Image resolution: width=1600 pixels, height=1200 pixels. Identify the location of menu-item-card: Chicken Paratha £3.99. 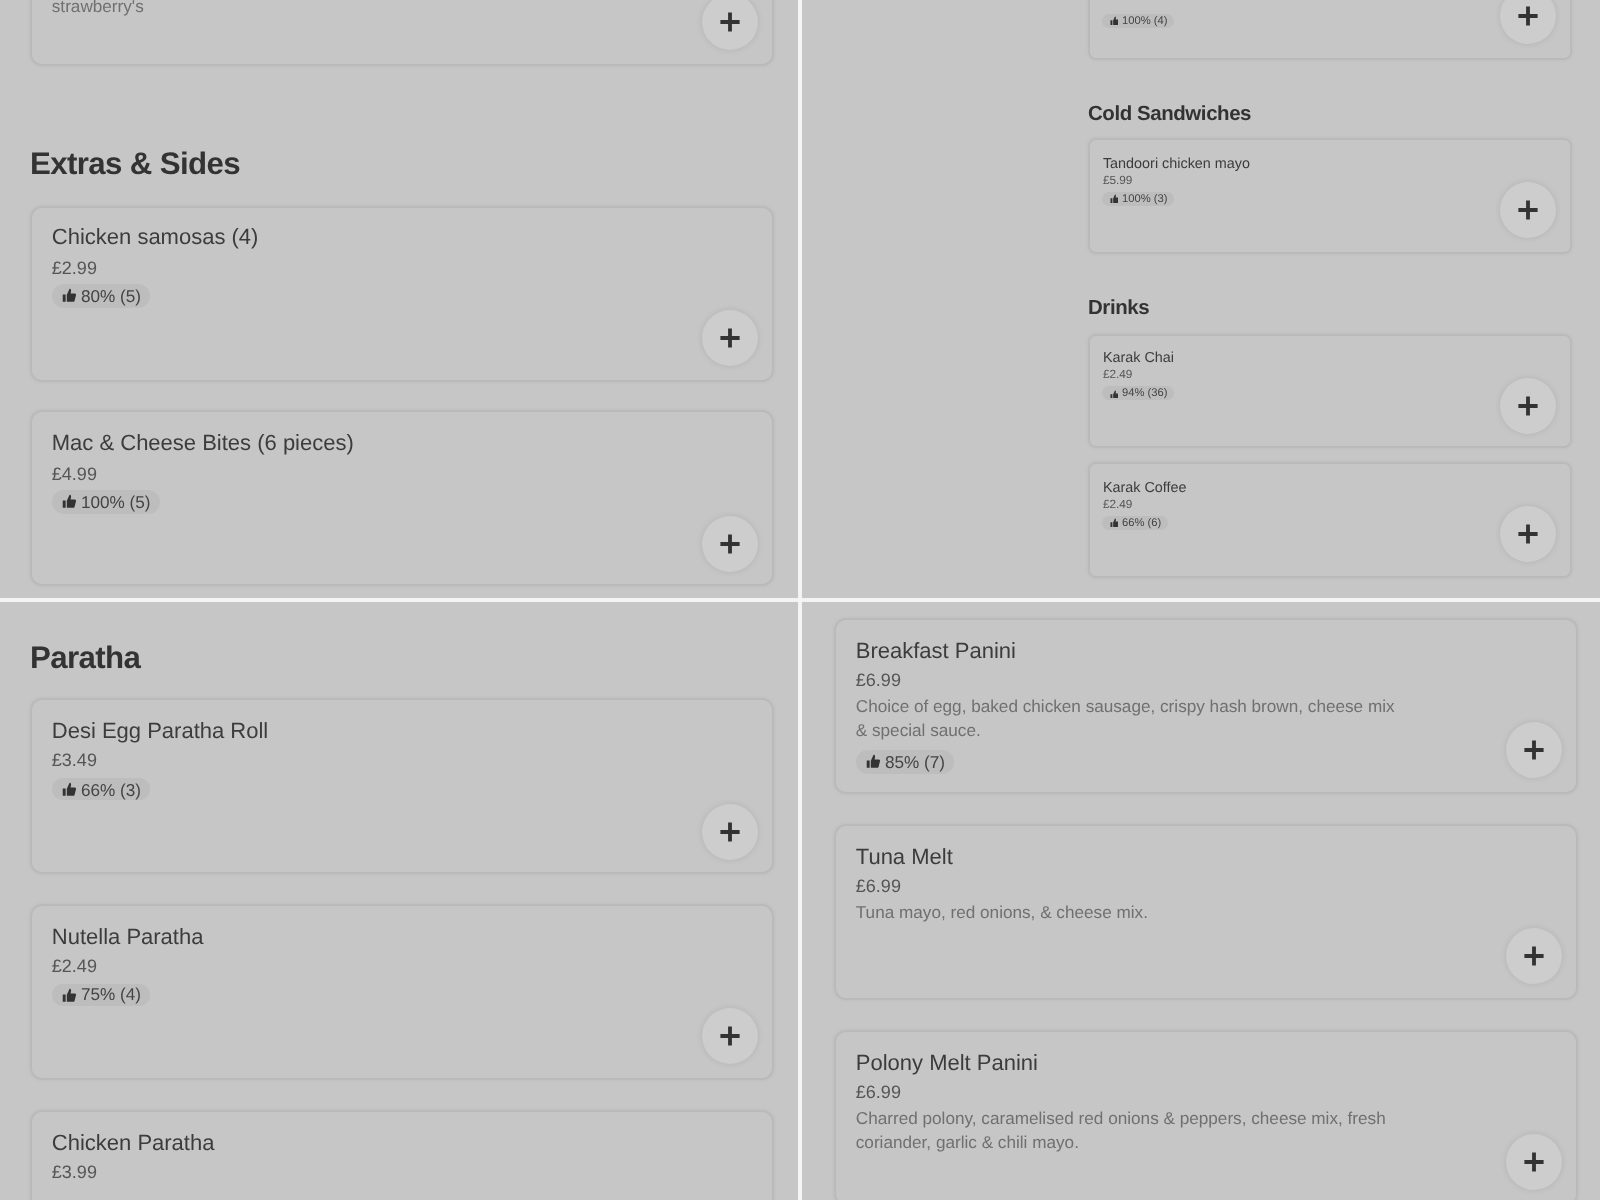
(402, 1154).